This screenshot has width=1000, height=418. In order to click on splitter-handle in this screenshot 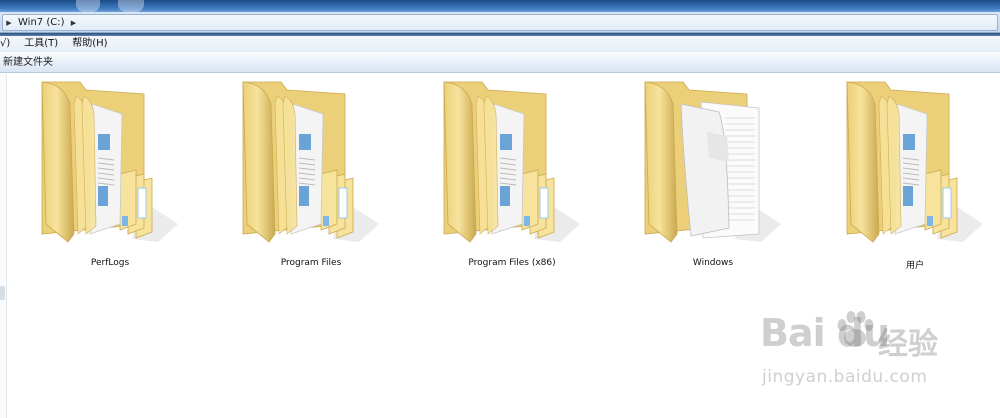, I will do `click(2, 293)`.